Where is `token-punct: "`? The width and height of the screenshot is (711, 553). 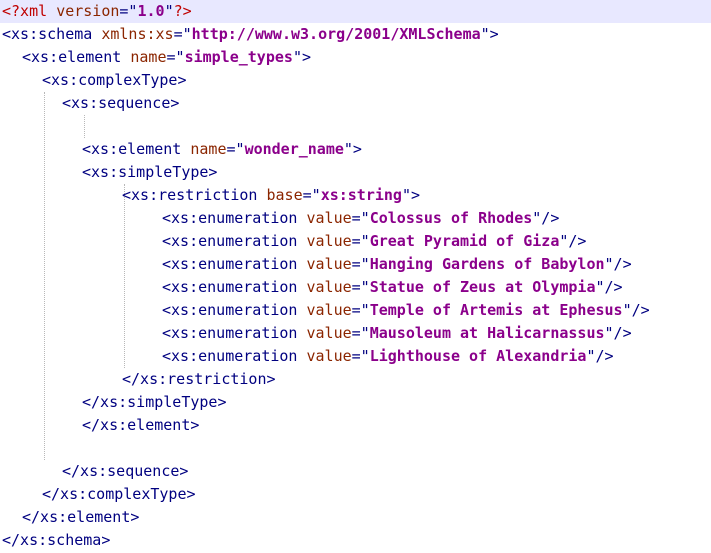 token-punct: " is located at coordinates (169, 11).